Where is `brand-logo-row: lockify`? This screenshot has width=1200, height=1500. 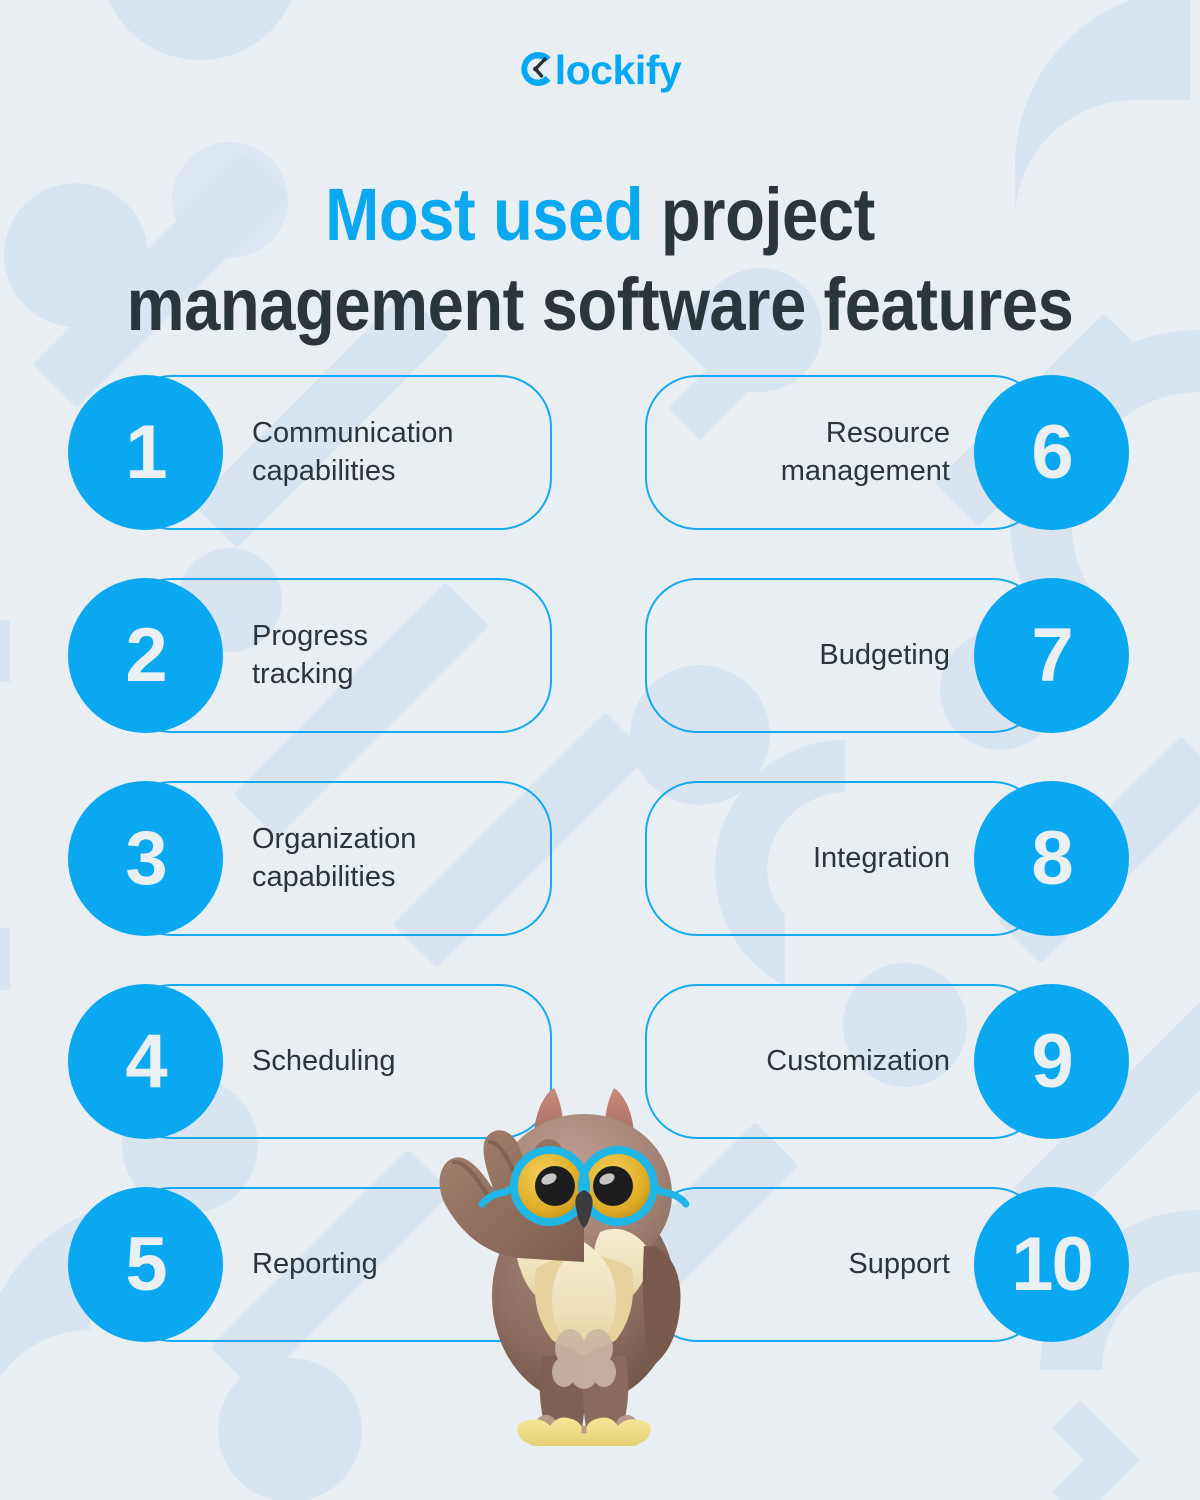
brand-logo-row: lockify is located at coordinates (600, 76).